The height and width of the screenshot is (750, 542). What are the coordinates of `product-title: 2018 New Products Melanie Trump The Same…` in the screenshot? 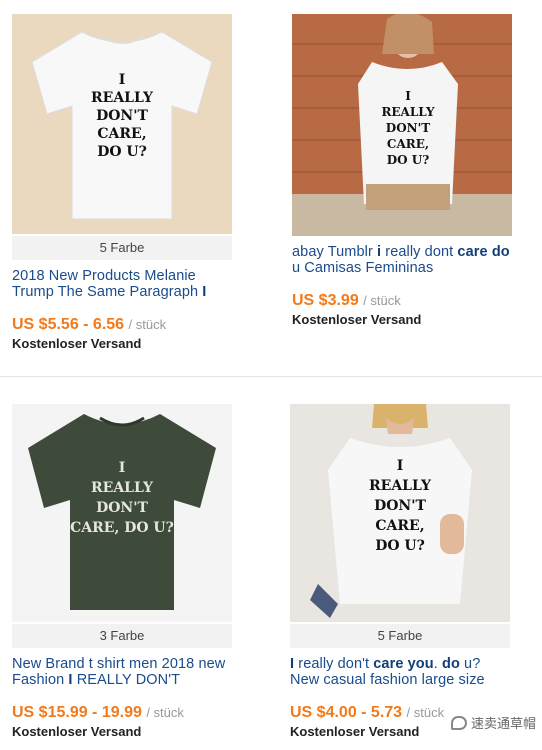 It's located at (122, 285).